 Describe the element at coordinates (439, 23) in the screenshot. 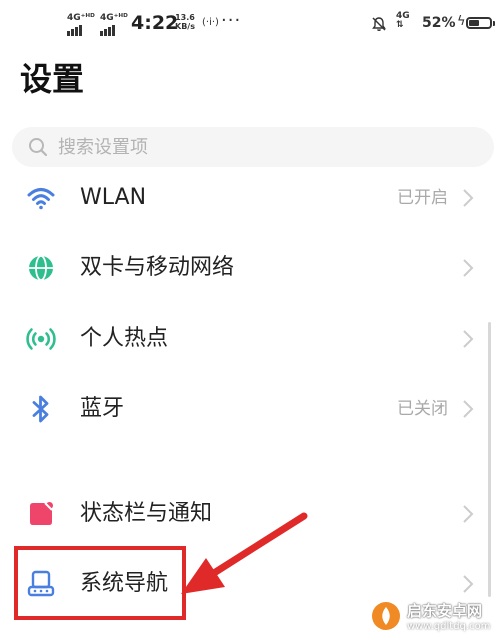

I see `battery-percentage: 52%` at that location.